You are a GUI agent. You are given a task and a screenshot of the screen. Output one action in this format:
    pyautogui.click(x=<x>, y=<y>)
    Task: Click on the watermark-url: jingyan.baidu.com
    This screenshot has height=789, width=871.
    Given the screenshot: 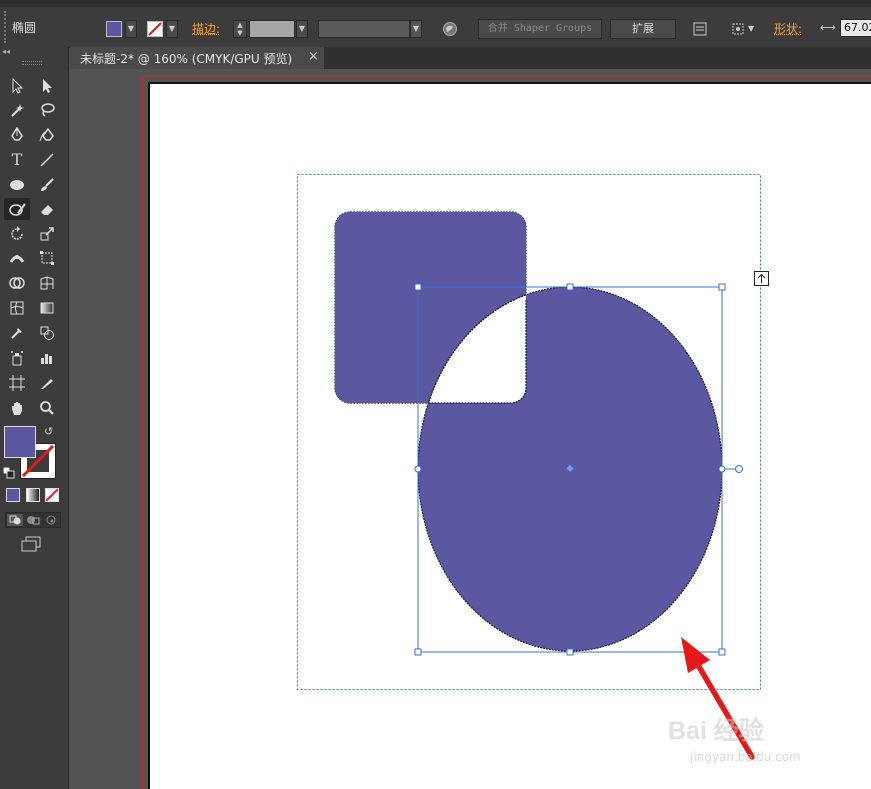 What is the action you would take?
    pyautogui.click(x=745, y=757)
    